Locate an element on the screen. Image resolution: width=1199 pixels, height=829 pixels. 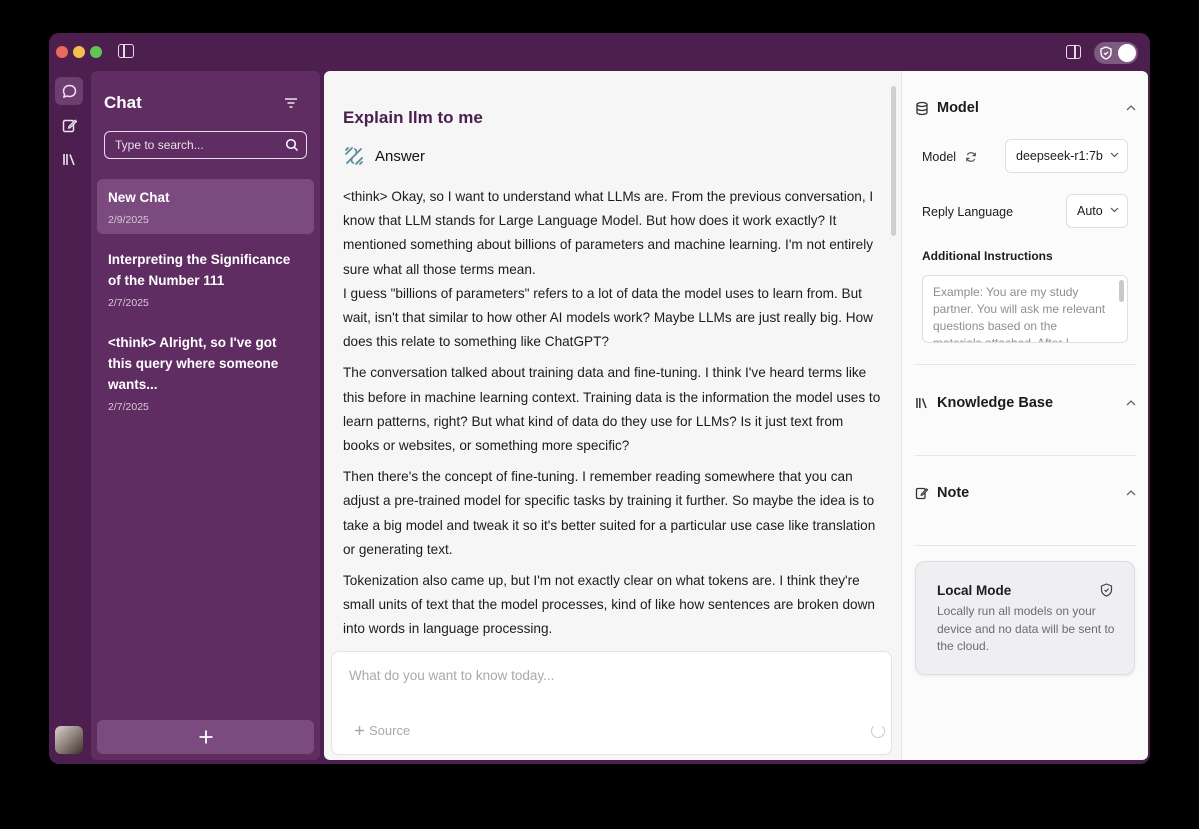
knowledge-base-title: Knowledge Base is located at coordinates (995, 403).